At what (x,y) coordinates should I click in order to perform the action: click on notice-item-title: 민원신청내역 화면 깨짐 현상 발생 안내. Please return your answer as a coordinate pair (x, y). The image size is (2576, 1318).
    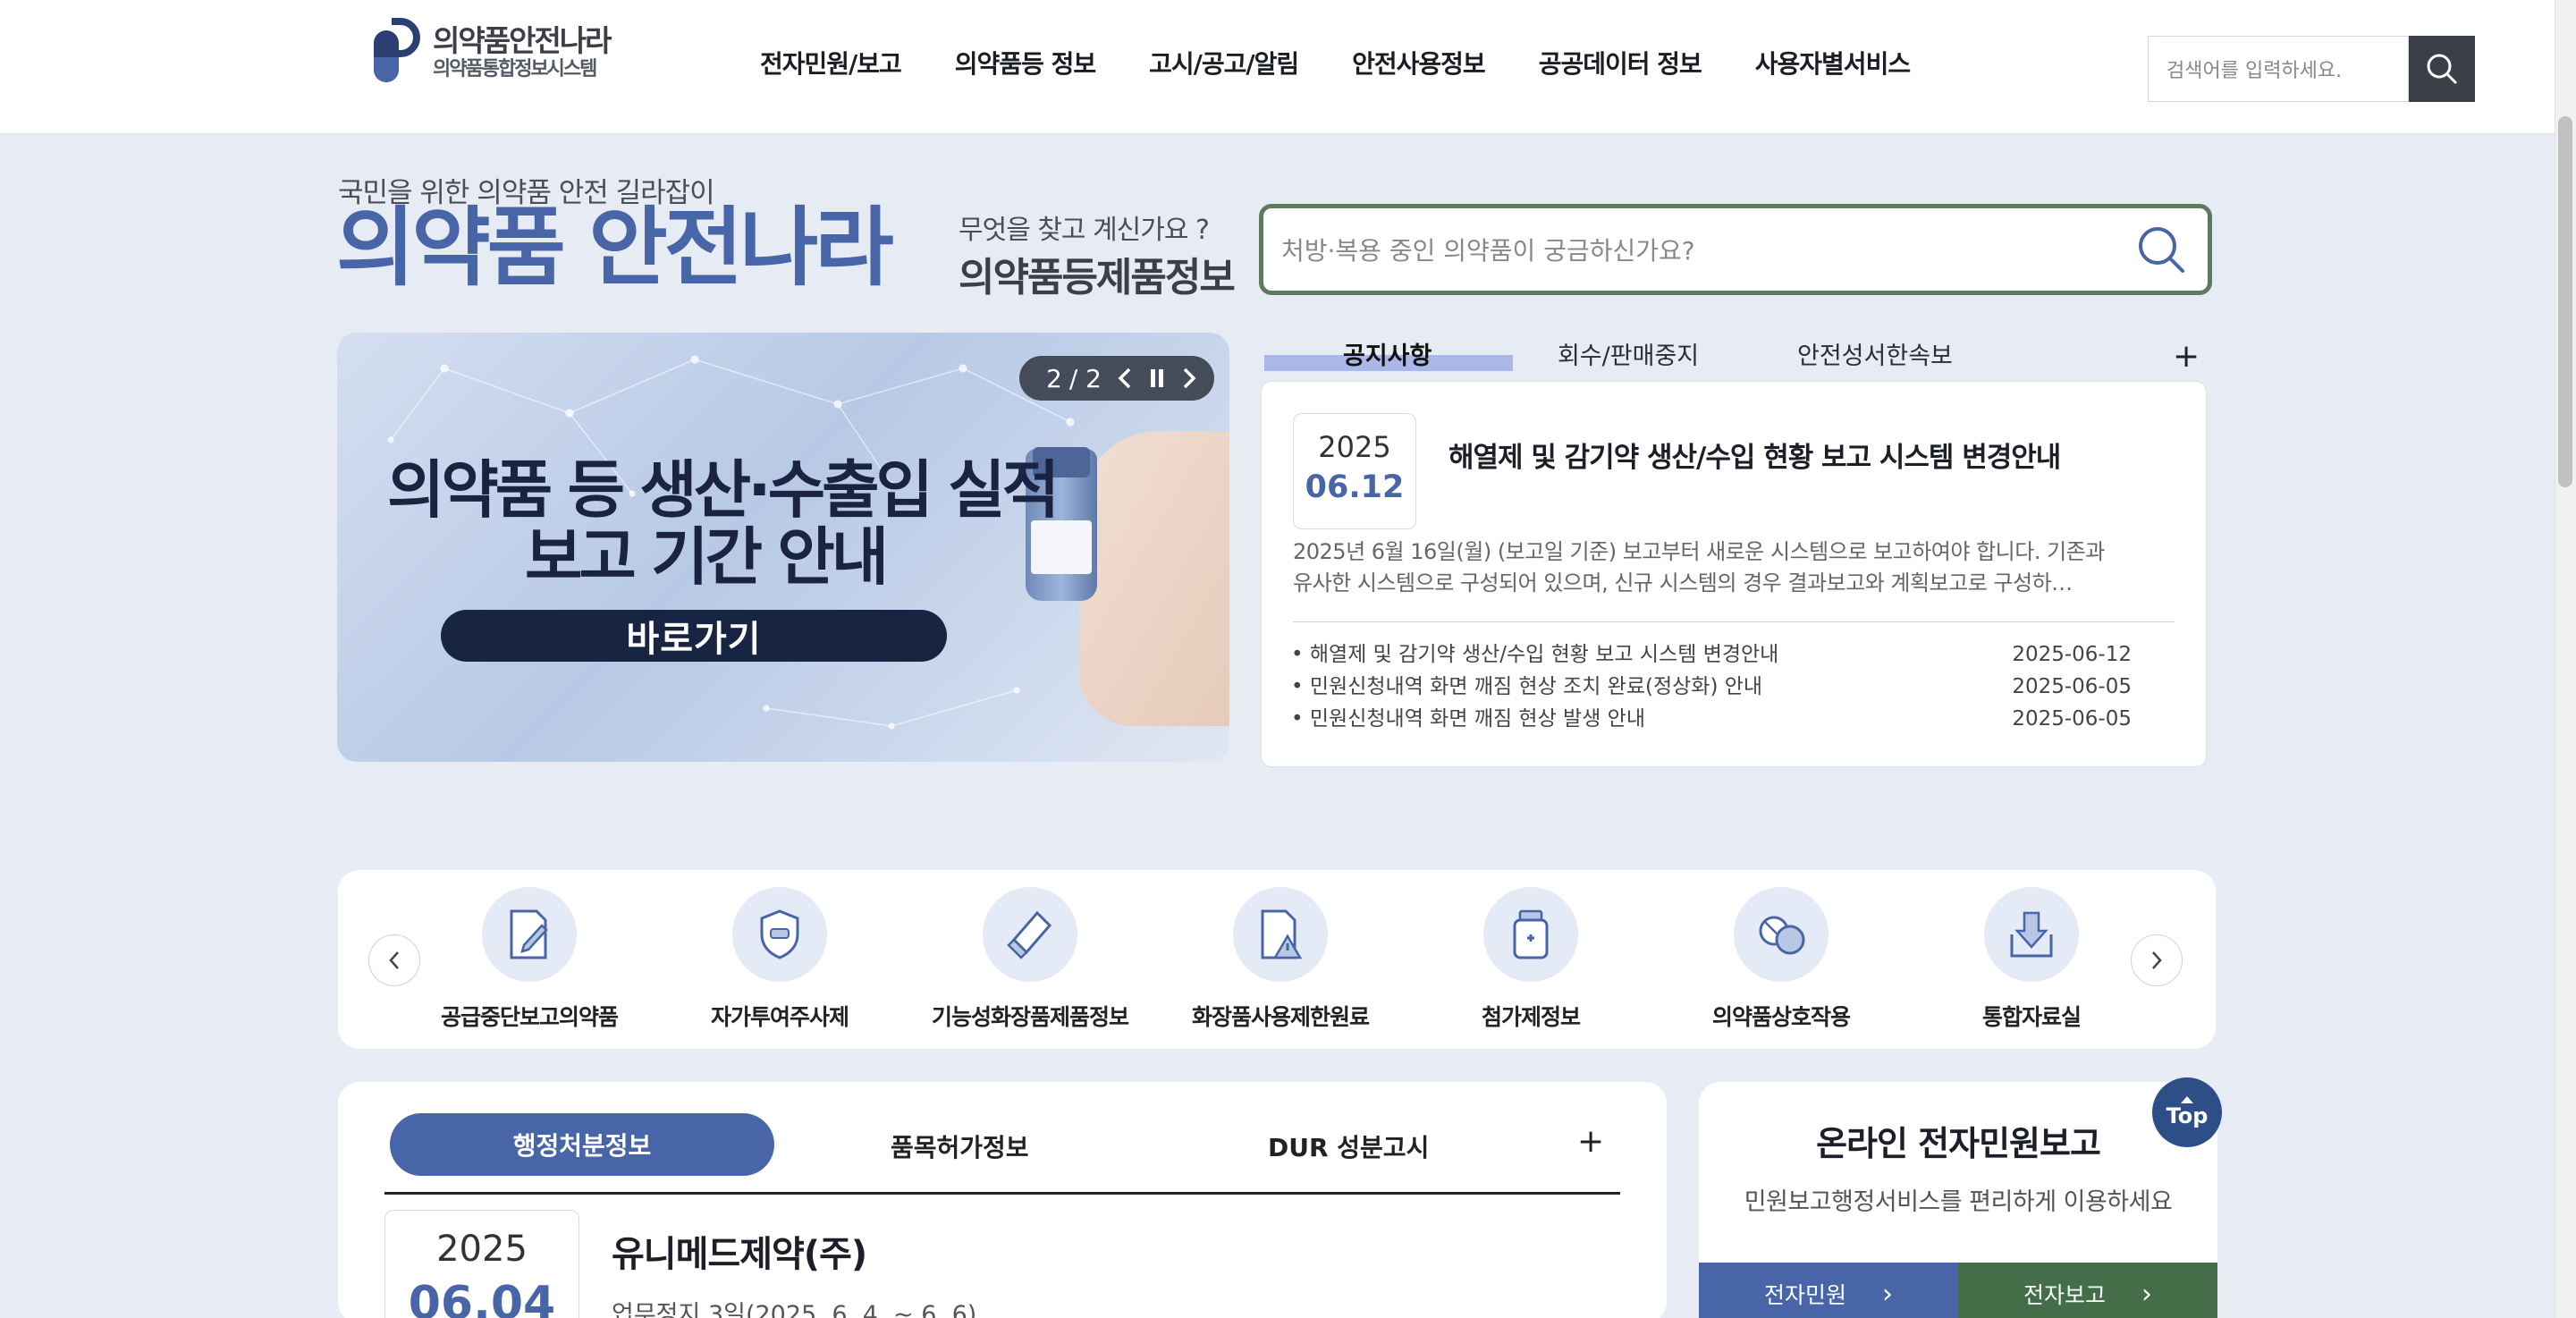
    Looking at the image, I should click on (1477, 719).